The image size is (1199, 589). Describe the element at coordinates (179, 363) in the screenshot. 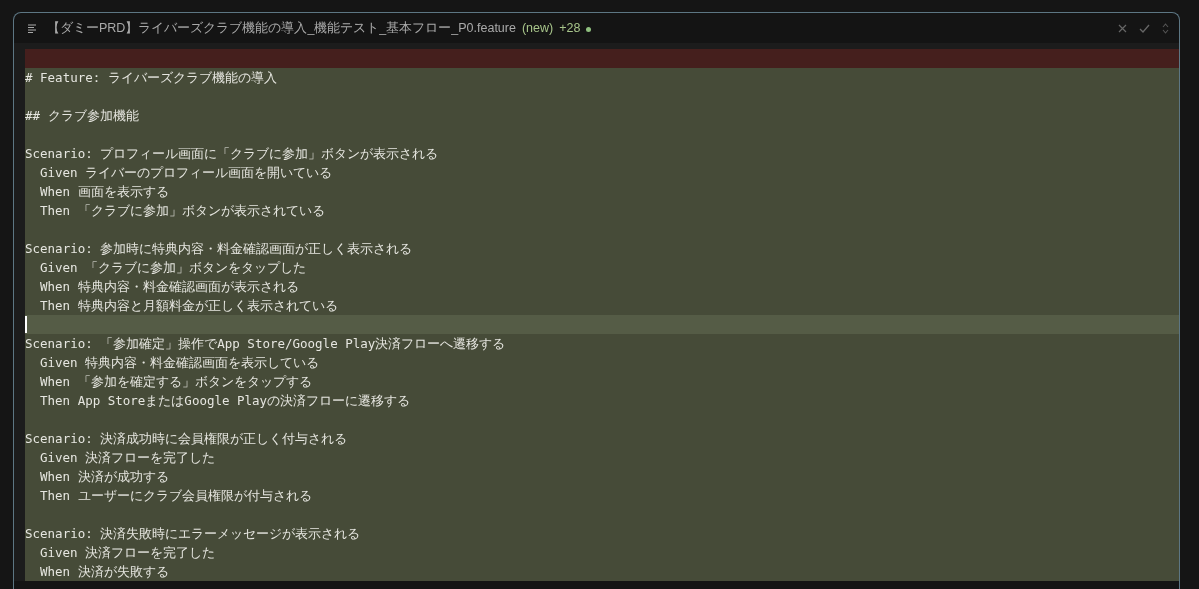

I see `code-line: Given 特典内容・料金確認画面を表示している` at that location.